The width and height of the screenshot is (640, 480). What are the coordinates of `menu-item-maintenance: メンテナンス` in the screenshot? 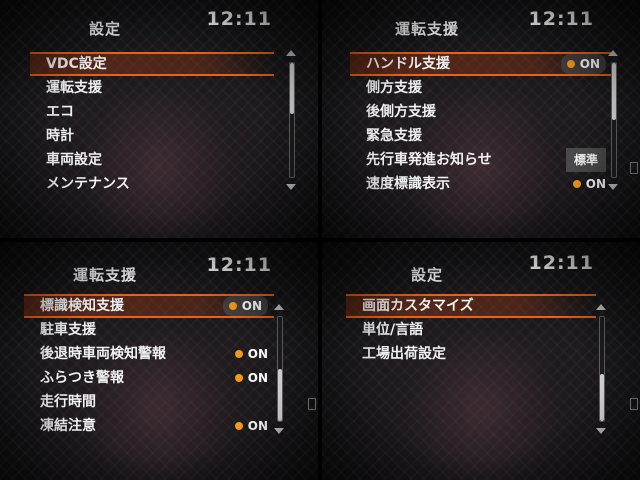 It's located at (152, 184).